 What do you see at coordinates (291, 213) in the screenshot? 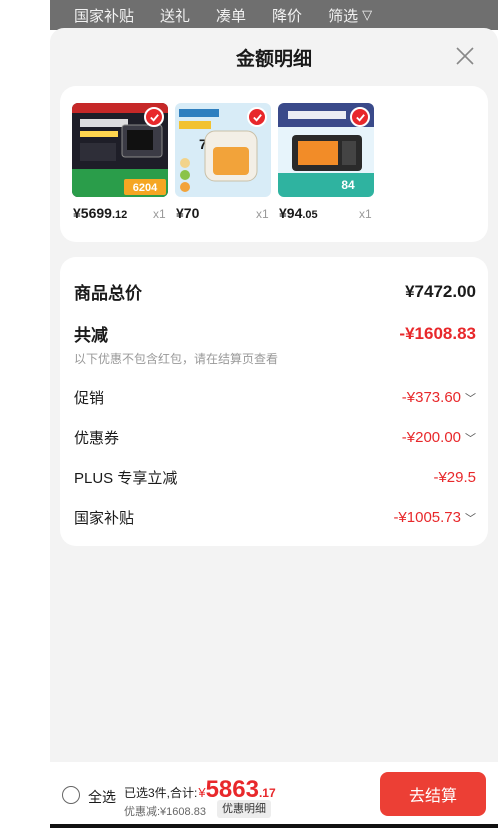
I see `product-price-int: ¥94` at bounding box center [291, 213].